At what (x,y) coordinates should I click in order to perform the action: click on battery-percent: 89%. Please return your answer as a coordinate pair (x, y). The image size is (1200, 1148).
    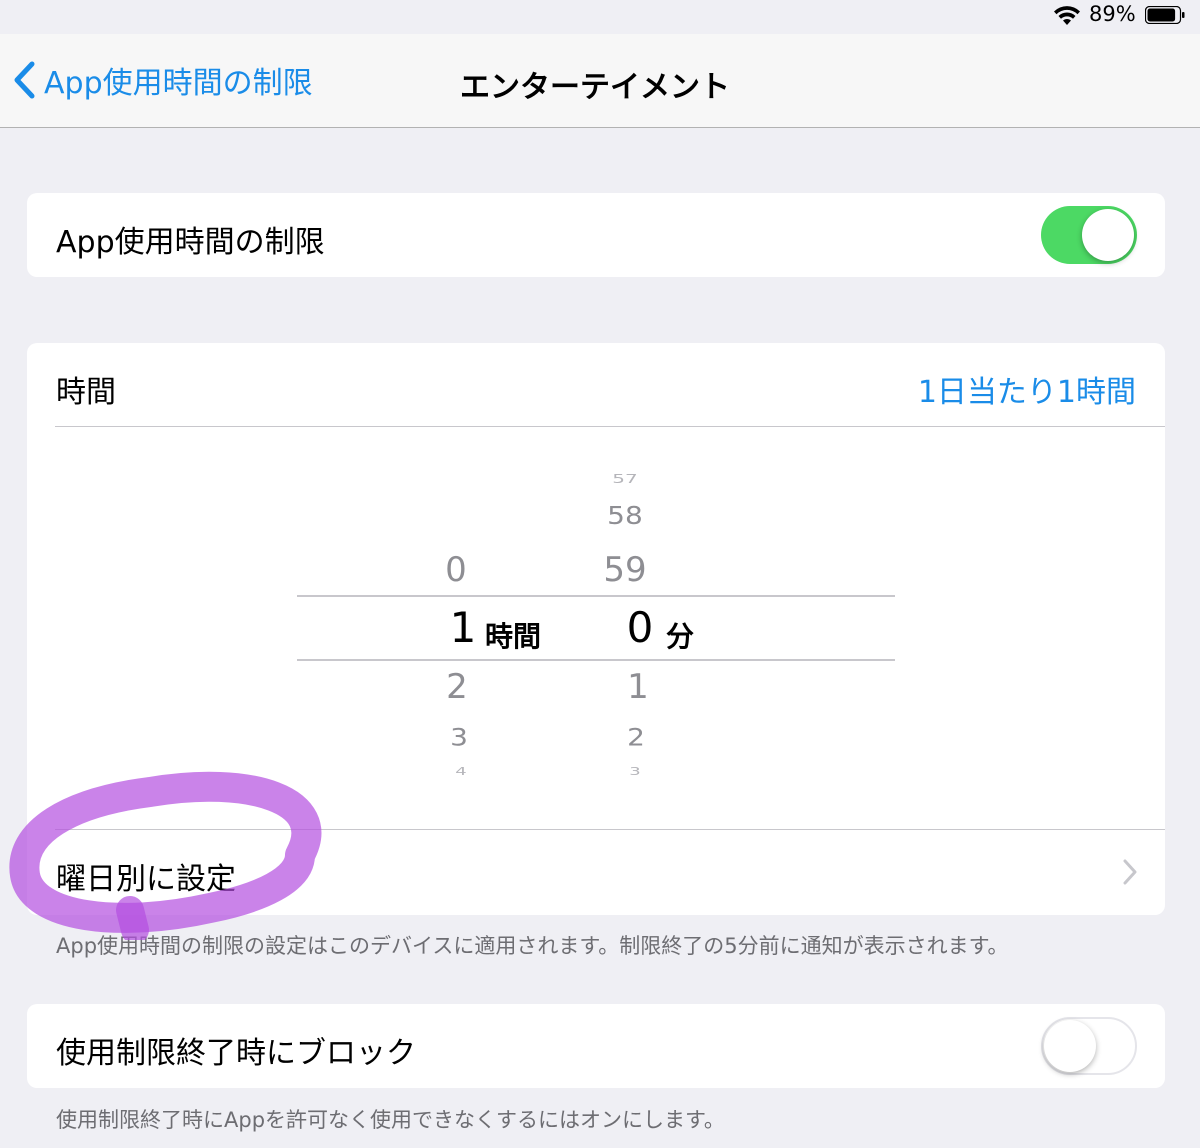
    Looking at the image, I should click on (1112, 14).